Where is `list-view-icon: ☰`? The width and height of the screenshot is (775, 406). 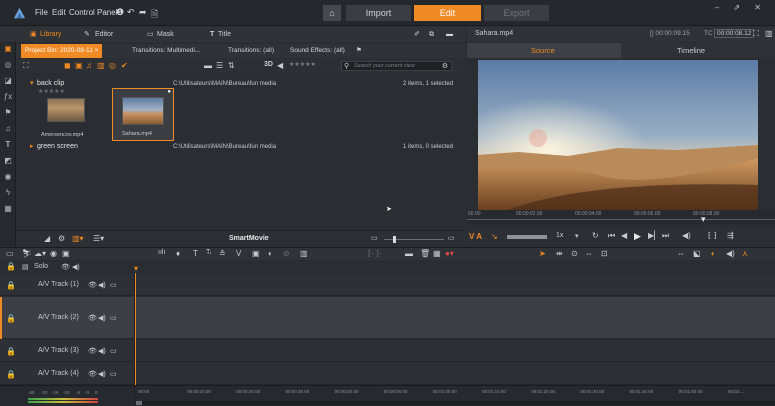
list-view-icon: ☰ is located at coordinates (219, 65).